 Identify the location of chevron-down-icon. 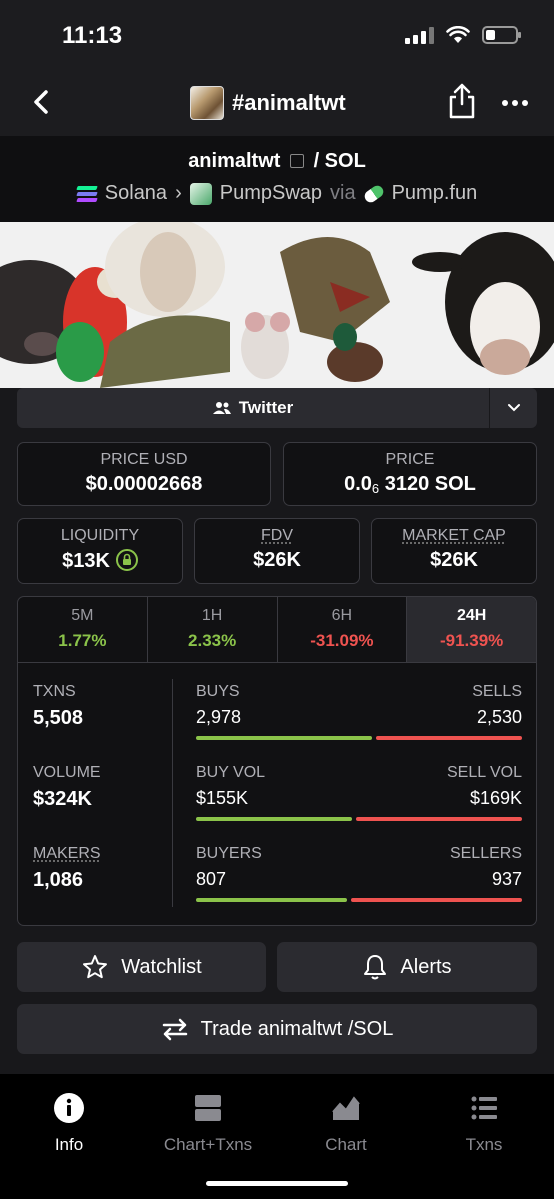
(513, 408).